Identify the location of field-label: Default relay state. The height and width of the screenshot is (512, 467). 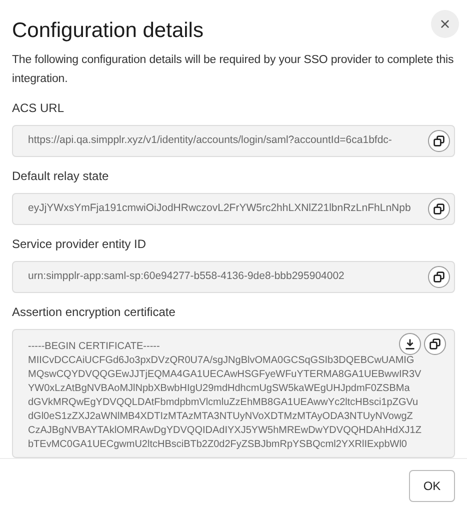
(61, 176).